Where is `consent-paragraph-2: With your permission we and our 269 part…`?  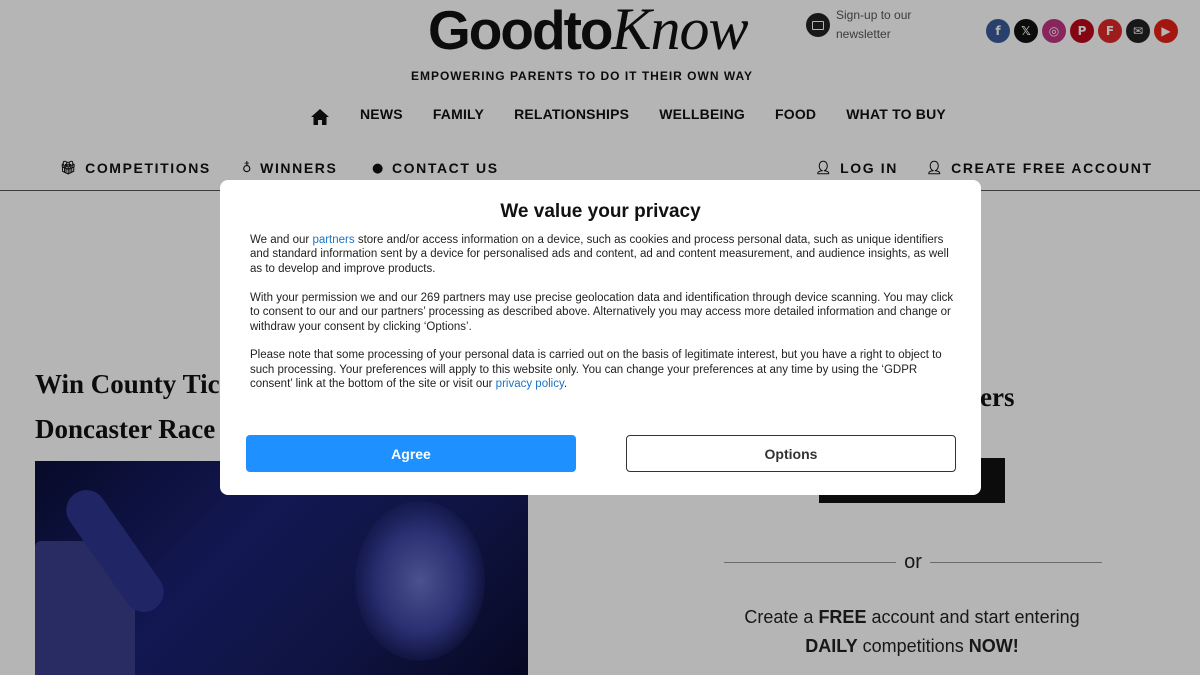
consent-paragraph-2: With your permission we and our 269 part… is located at coordinates (602, 312).